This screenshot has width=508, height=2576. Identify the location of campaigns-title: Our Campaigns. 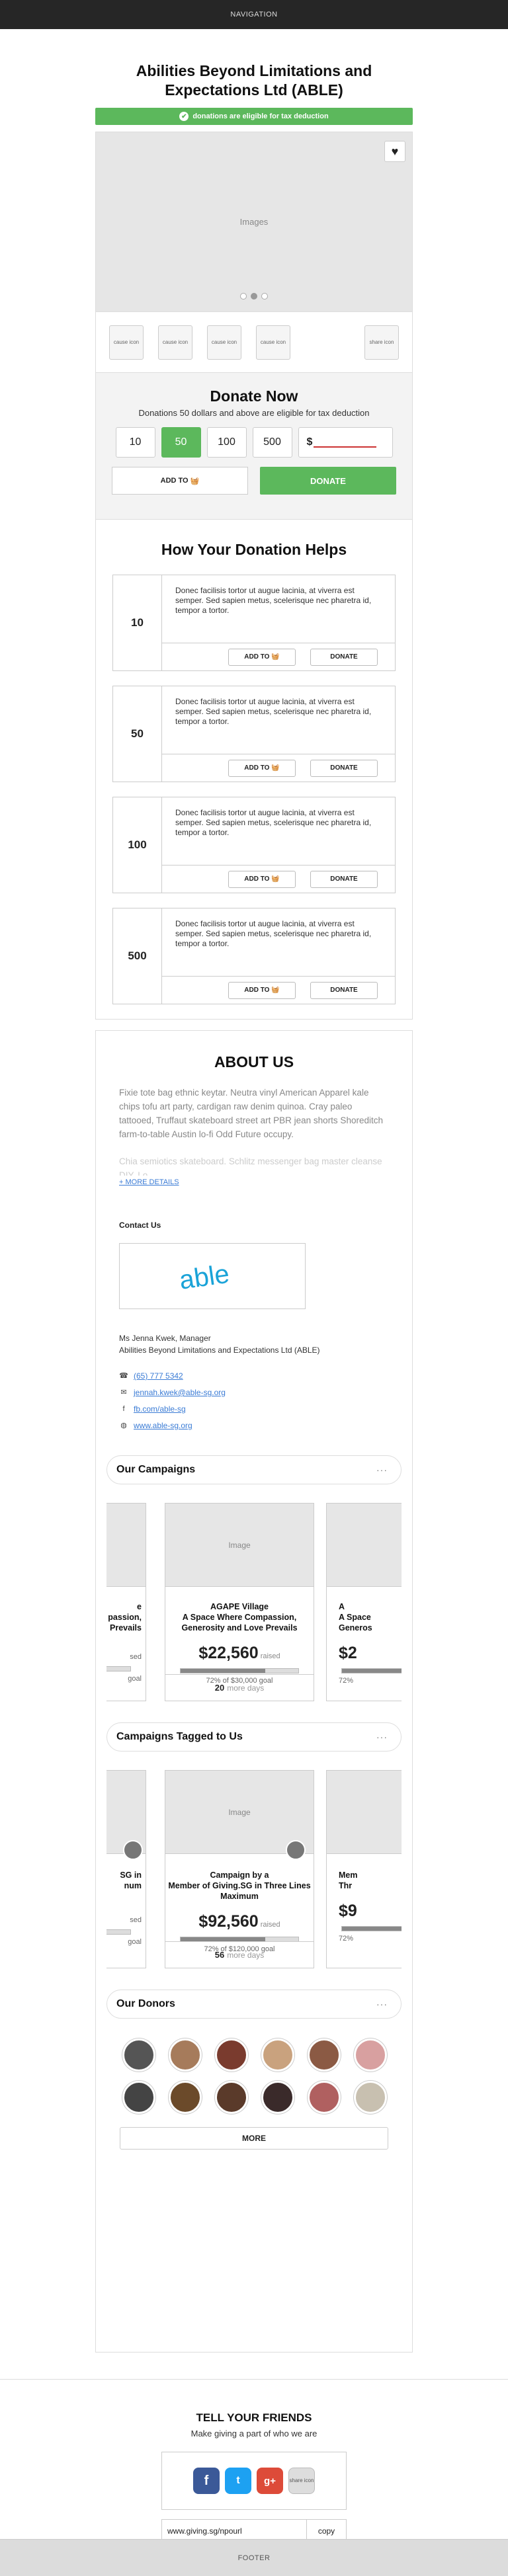
(156, 1469).